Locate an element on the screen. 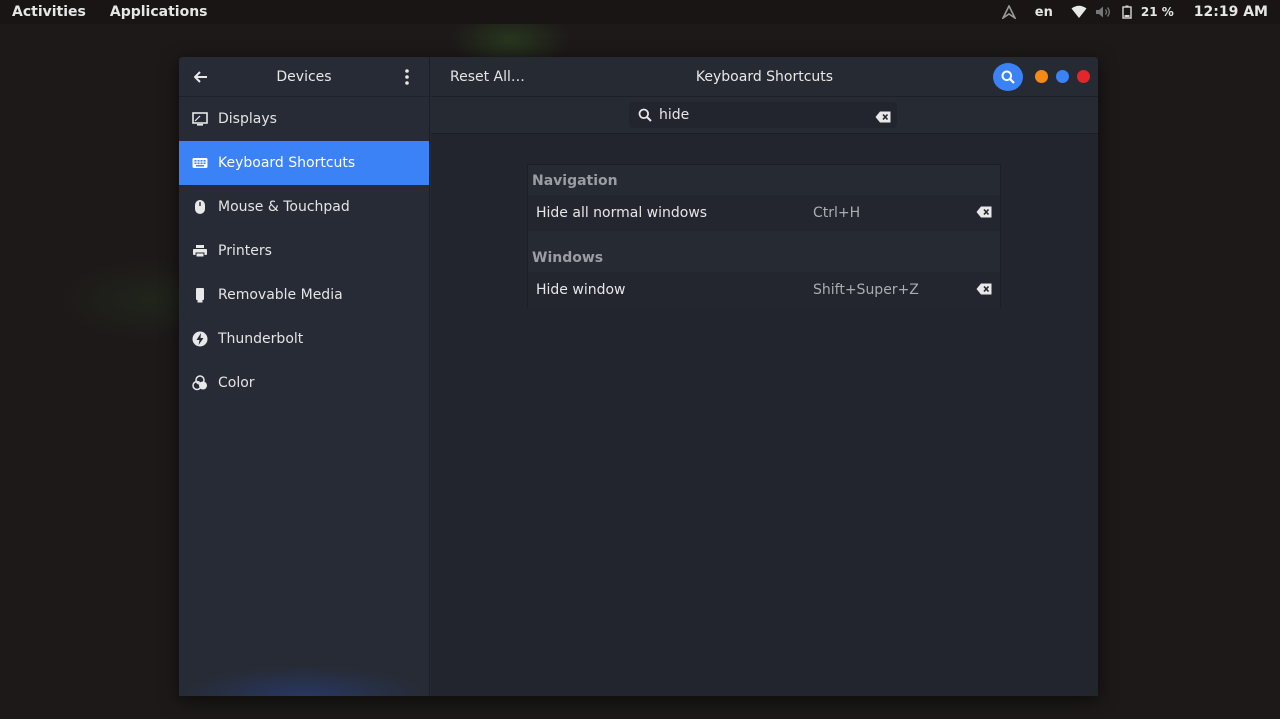 The height and width of the screenshot is (719, 1280). search-toggle-button is located at coordinates (1008, 77).